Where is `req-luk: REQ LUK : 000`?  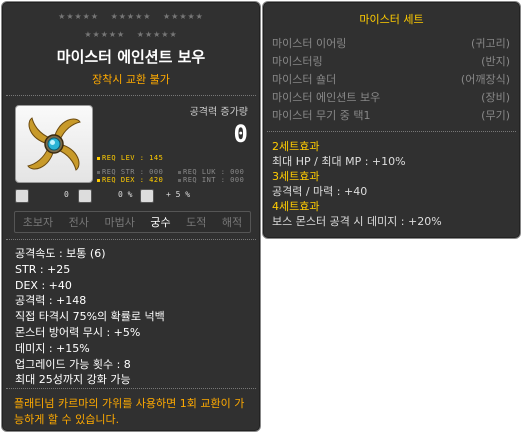 req-luk: REQ LUK : 000 is located at coordinates (211, 172).